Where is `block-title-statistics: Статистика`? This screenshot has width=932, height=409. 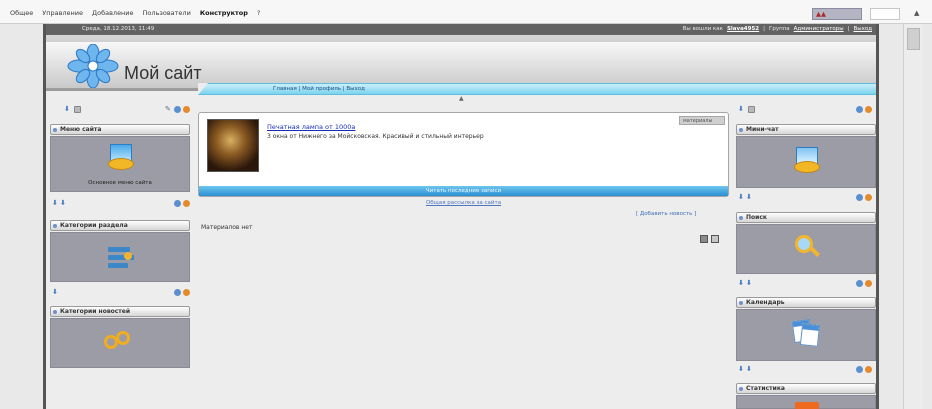 block-title-statistics: Статистика is located at coordinates (806, 388).